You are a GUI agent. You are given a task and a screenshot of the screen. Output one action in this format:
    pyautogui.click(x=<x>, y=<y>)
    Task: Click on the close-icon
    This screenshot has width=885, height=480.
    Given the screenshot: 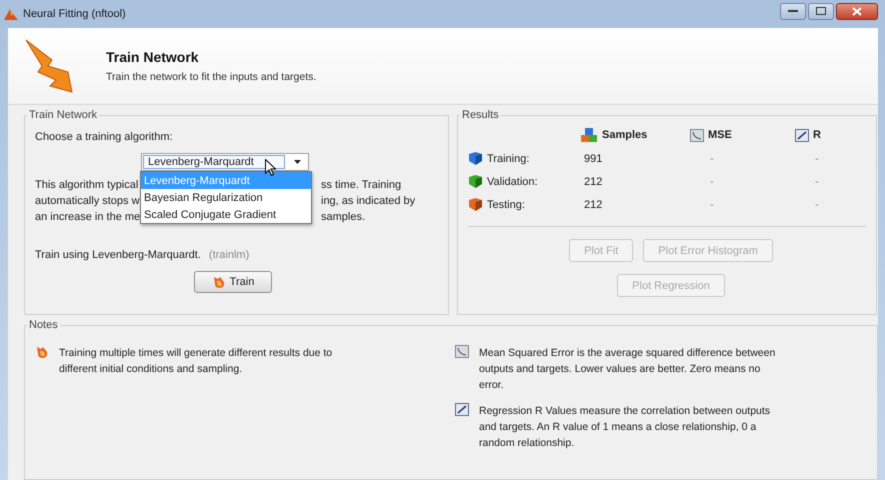 What is the action you would take?
    pyautogui.click(x=857, y=11)
    